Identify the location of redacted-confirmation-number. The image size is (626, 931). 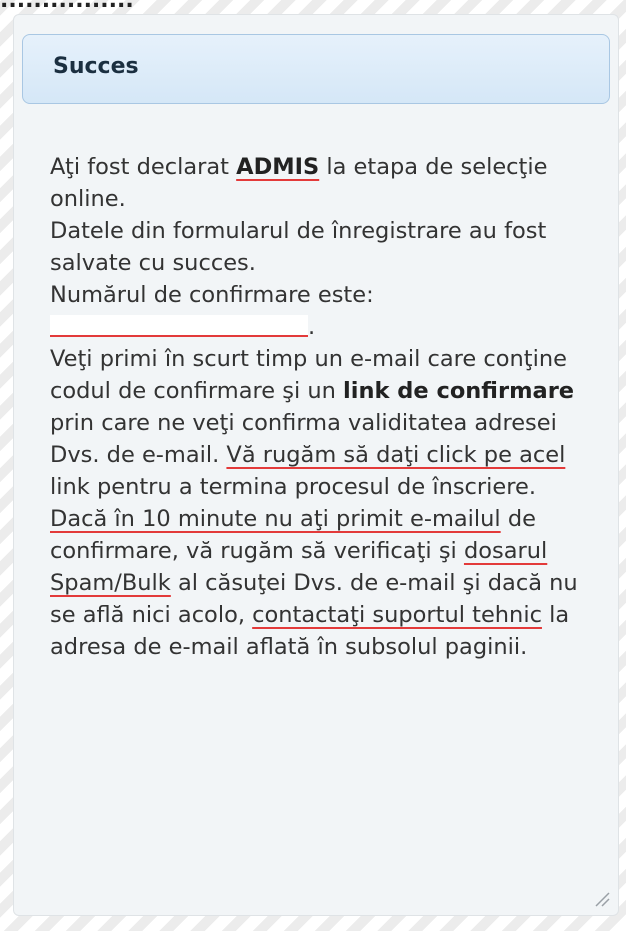
(179, 326).